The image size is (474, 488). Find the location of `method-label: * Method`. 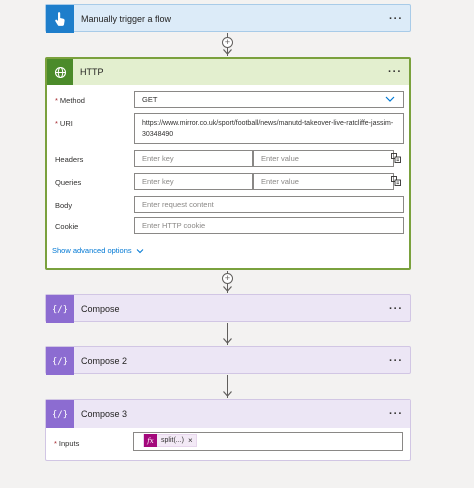

method-label: * Method is located at coordinates (70, 100).